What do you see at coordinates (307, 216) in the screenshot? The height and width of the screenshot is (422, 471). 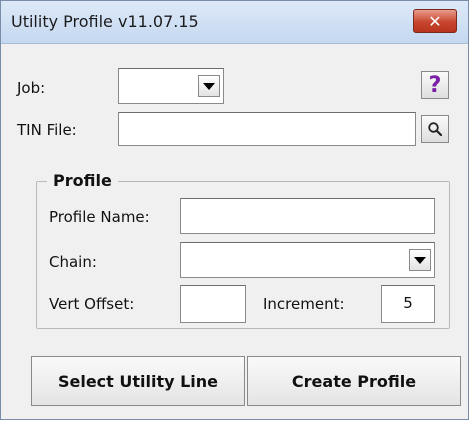 I see `profile-name-input` at bounding box center [307, 216].